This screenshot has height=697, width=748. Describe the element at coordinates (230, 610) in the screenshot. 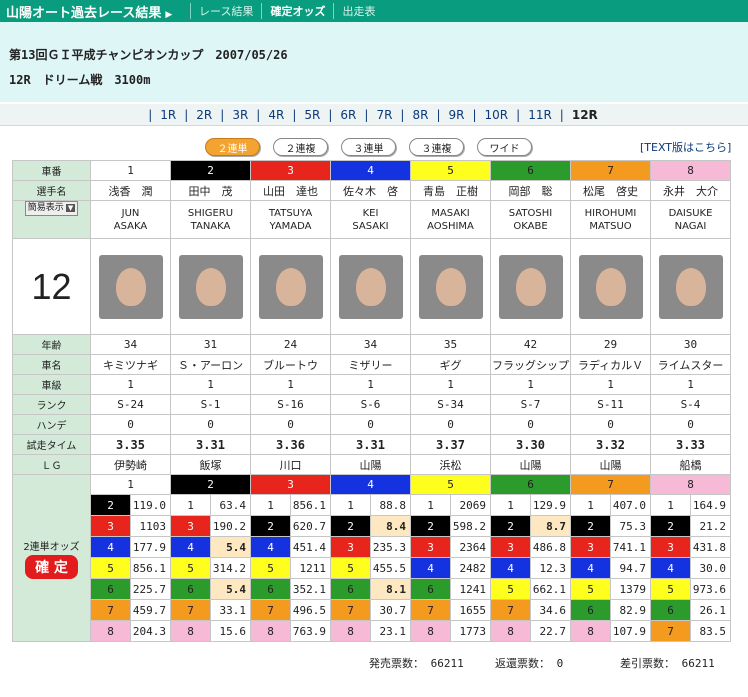

I see `odds-value-2-7: 33.1` at that location.